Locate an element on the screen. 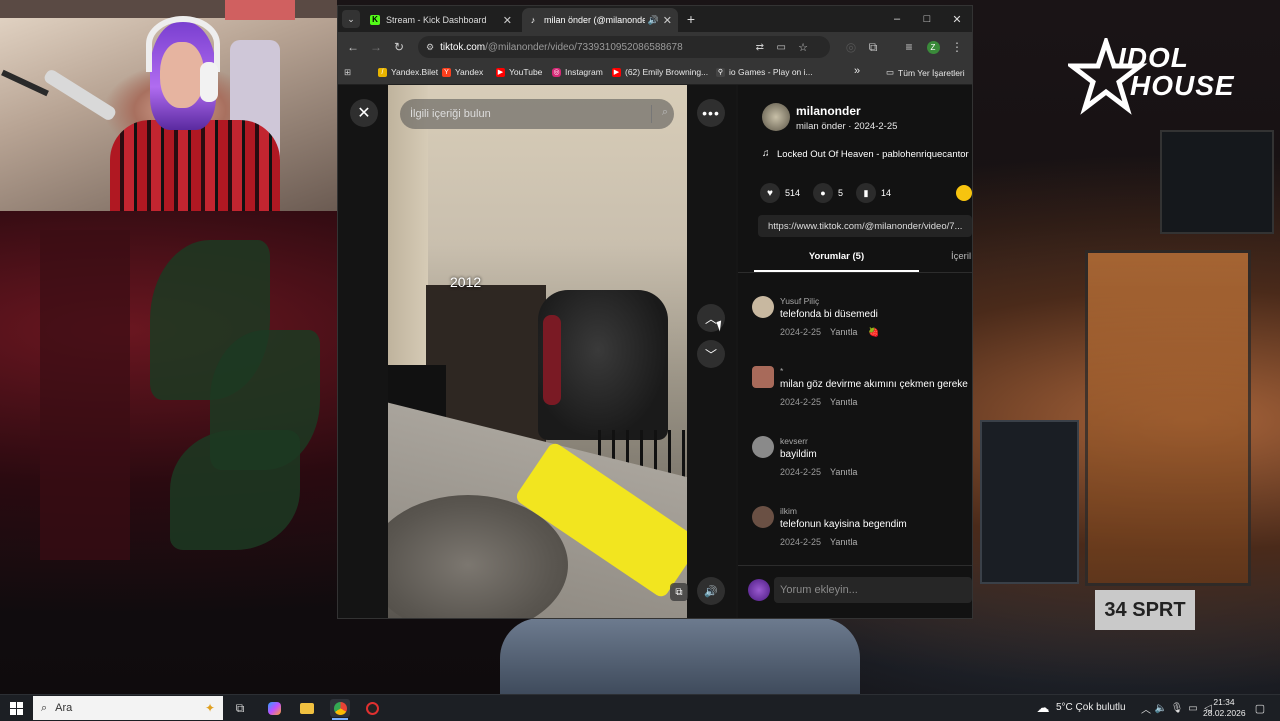 The height and width of the screenshot is (721, 1280). tiktok-icon: ♪ is located at coordinates (533, 20).